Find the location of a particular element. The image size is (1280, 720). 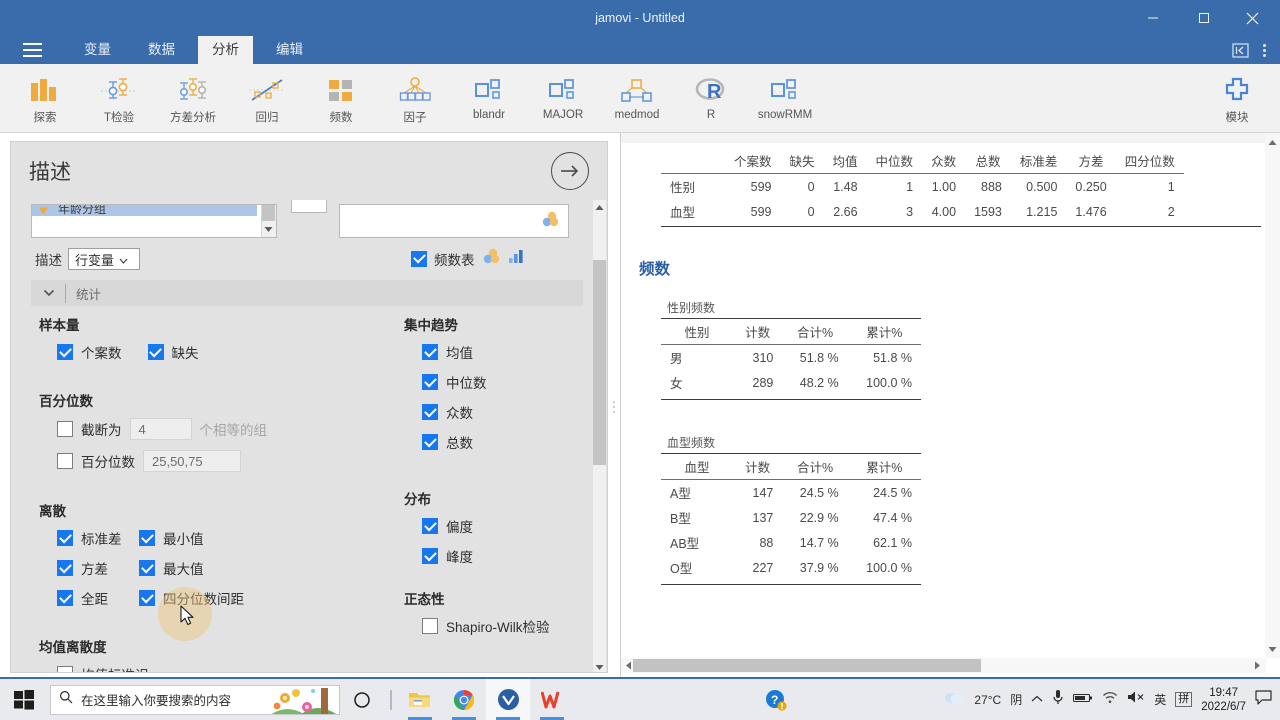

ribbon-button-major: MAJOR is located at coordinates (563, 99).